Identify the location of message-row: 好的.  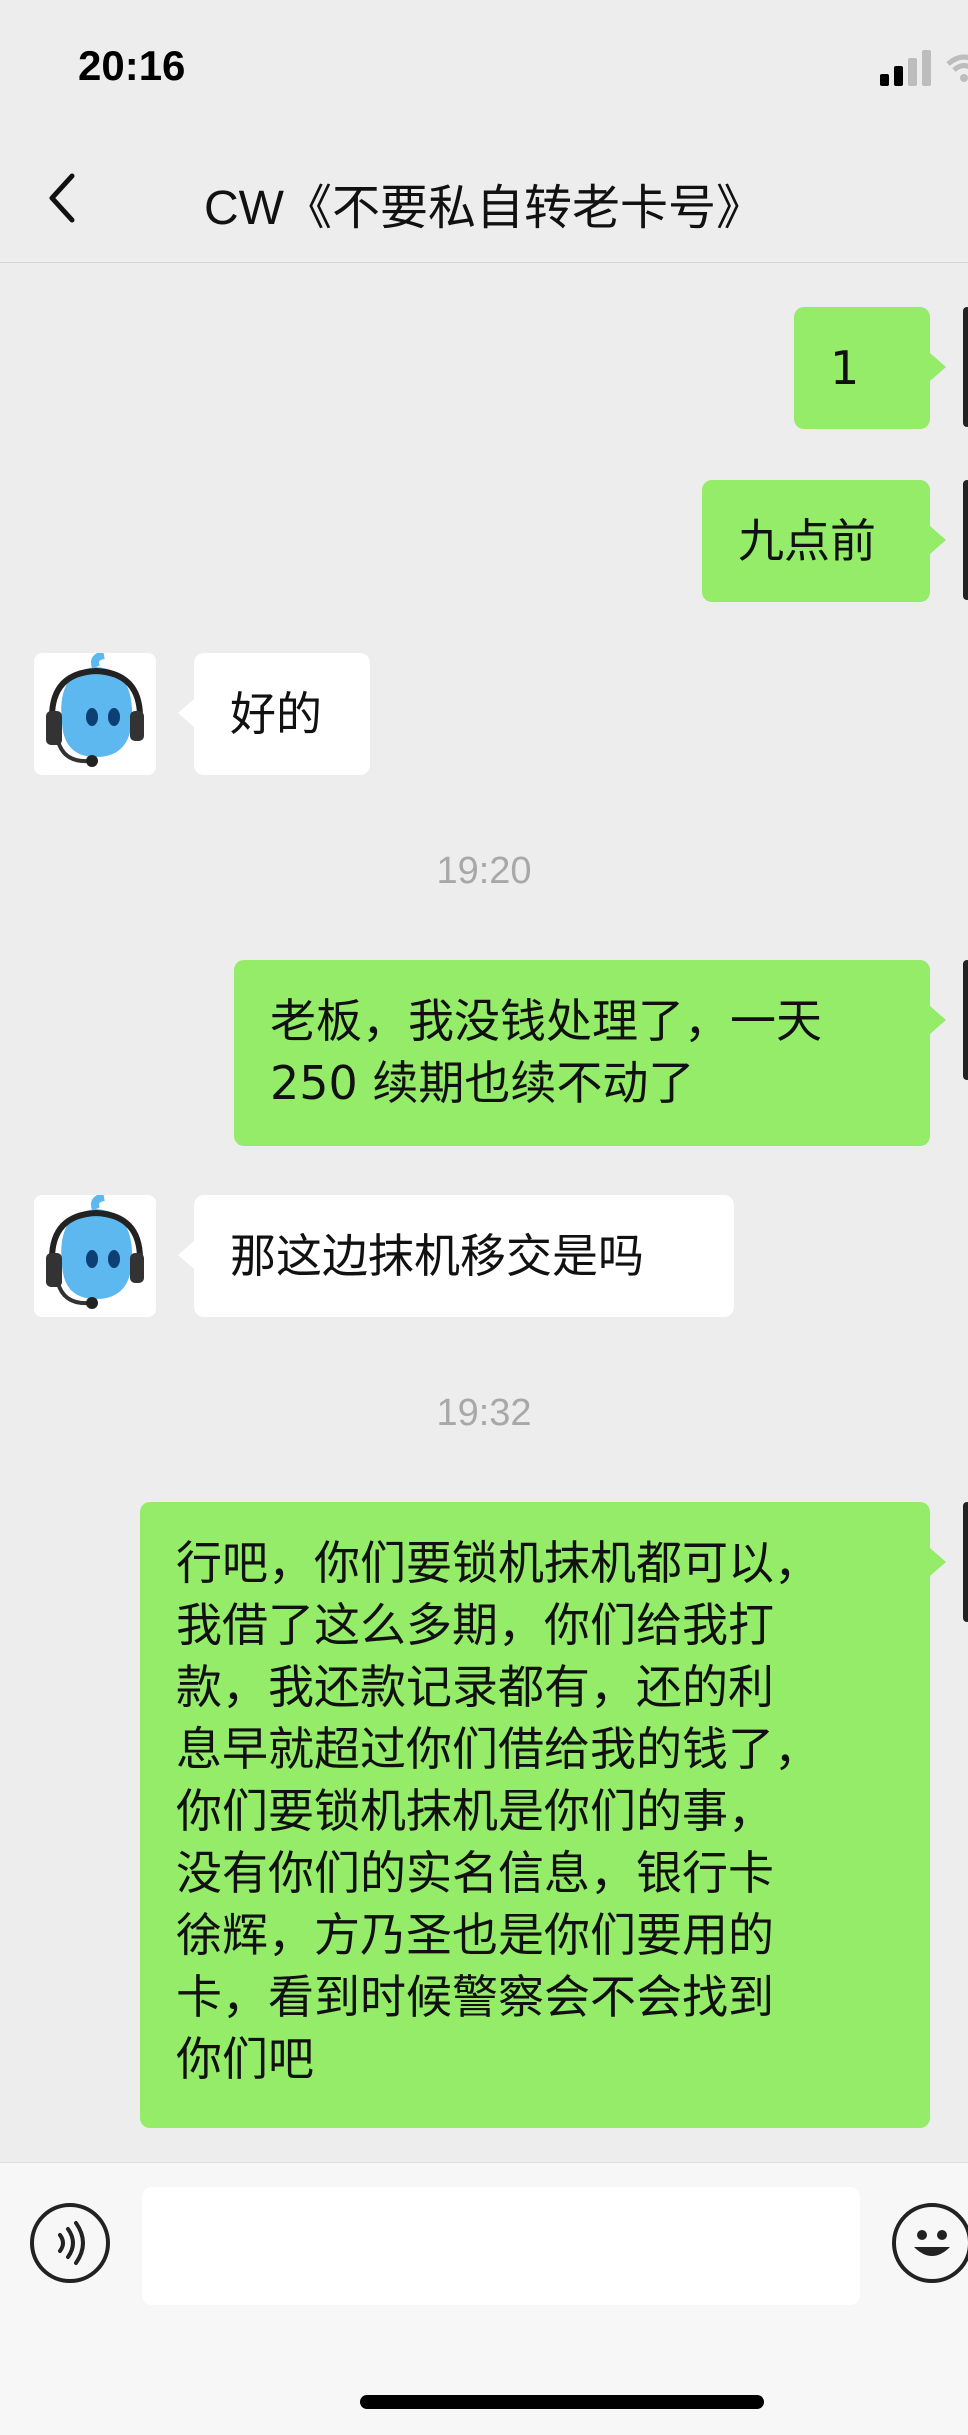
(484, 715).